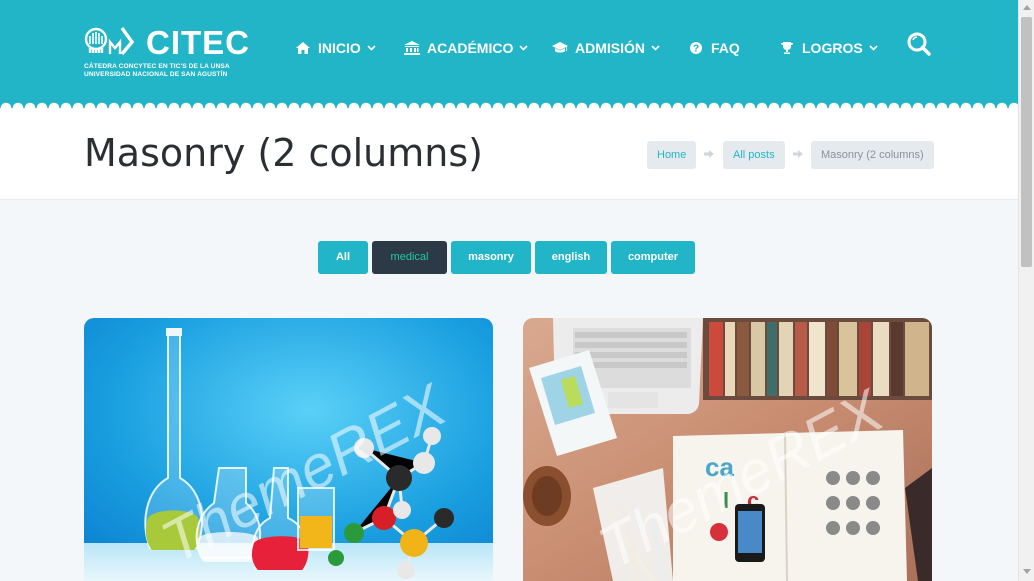  Describe the element at coordinates (156, 74) in the screenshot. I see `logo-subtitle-line2: UNIVERSIDAD NACIONAL DE SAN AGUSTÍN` at that location.